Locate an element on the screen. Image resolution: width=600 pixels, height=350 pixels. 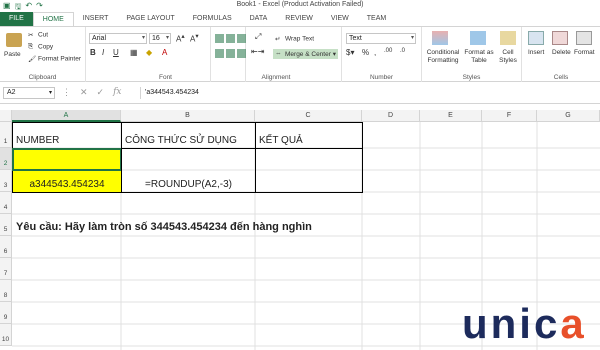
decrease-decimal-icon: .0 is located at coordinates (402, 51).